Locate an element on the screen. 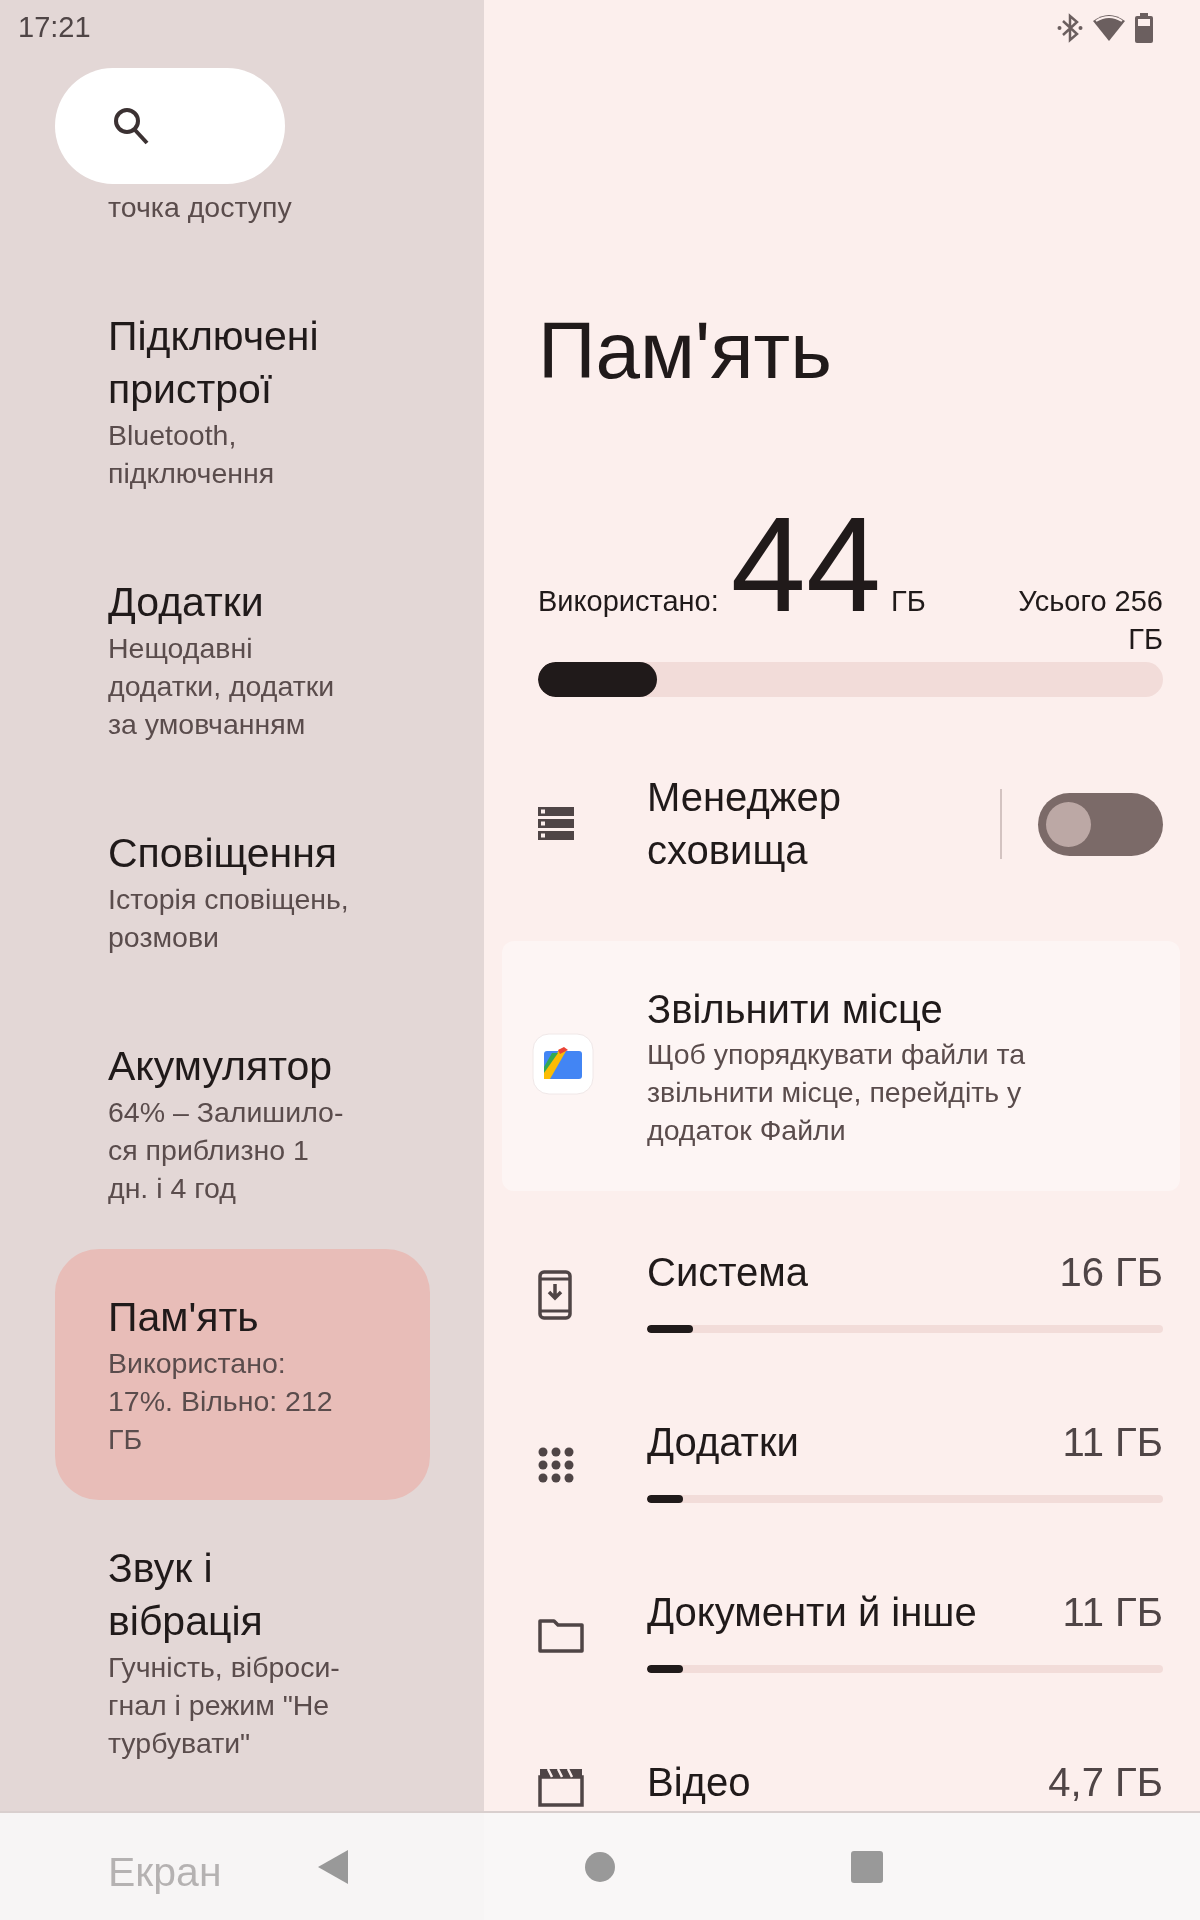 The image size is (1200, 1920). battery-icon is located at coordinates (1144, 27).